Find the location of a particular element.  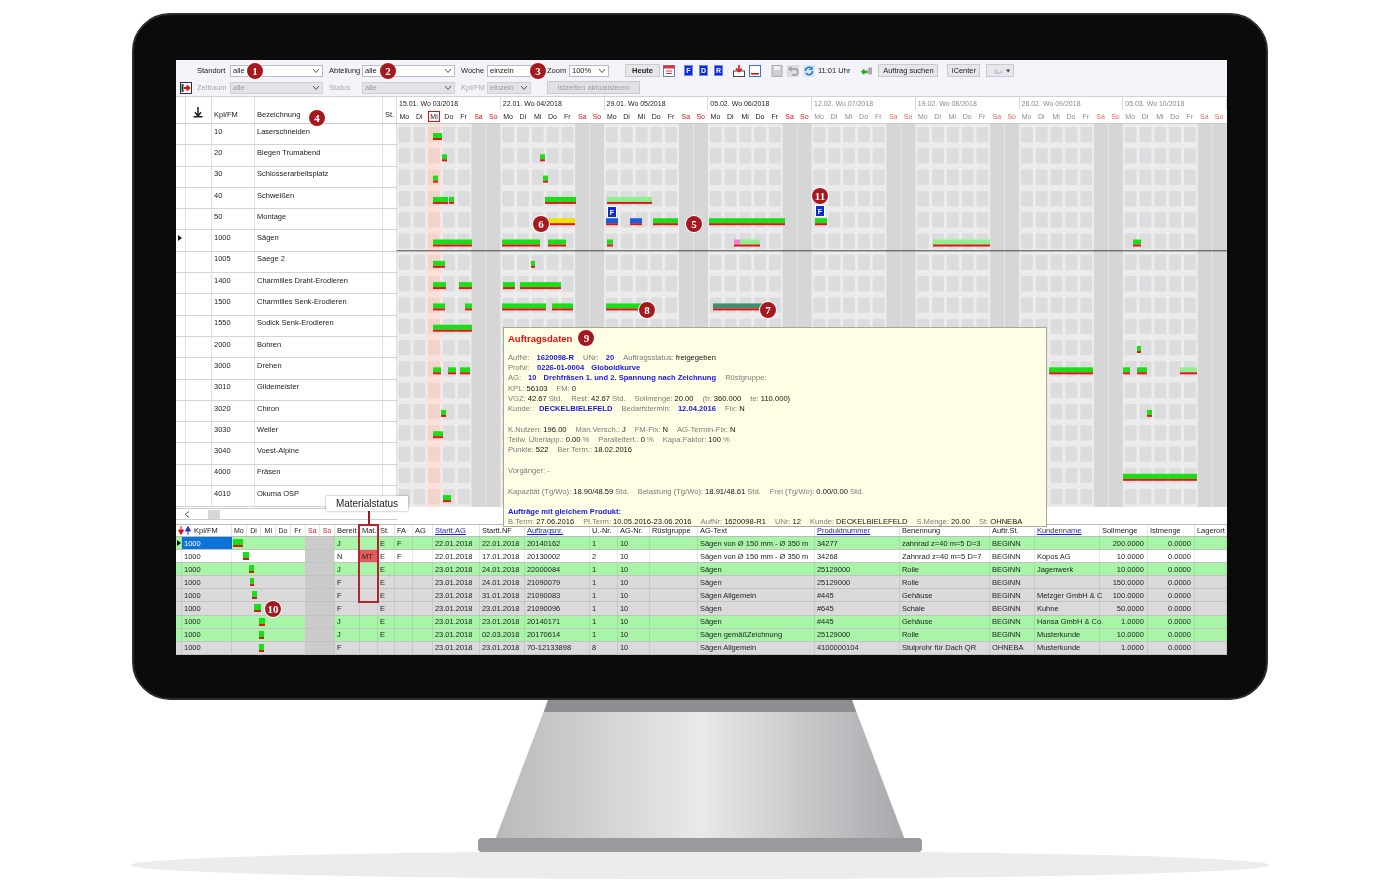

callout-marker: 5 is located at coordinates (694, 224).